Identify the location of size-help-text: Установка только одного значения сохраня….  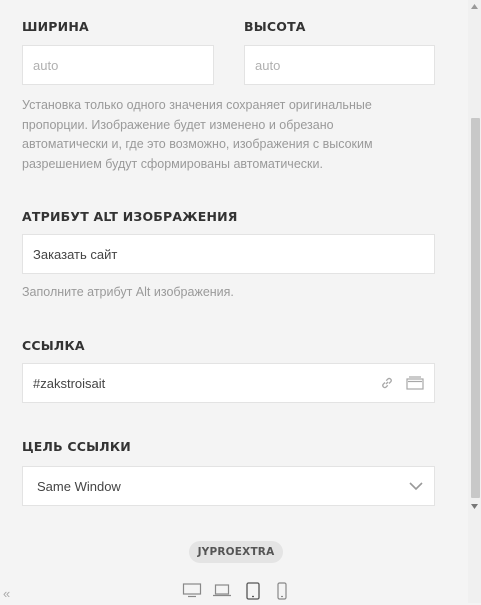
(232, 135).